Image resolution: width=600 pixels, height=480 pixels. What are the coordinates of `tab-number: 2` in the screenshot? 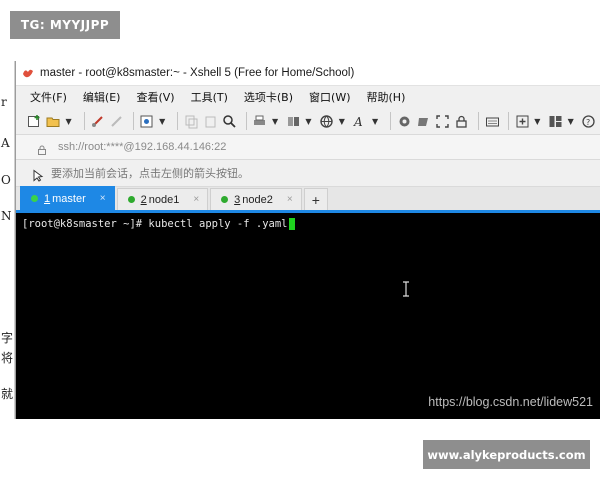 It's located at (143, 199).